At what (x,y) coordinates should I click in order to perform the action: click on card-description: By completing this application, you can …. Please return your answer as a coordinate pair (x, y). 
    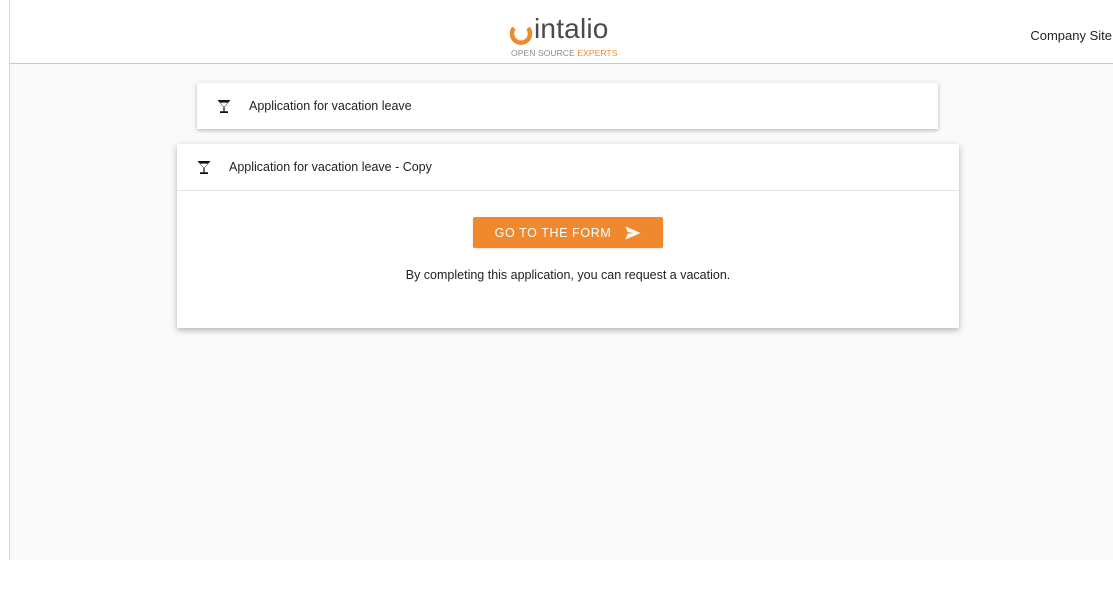
    Looking at the image, I should click on (568, 275).